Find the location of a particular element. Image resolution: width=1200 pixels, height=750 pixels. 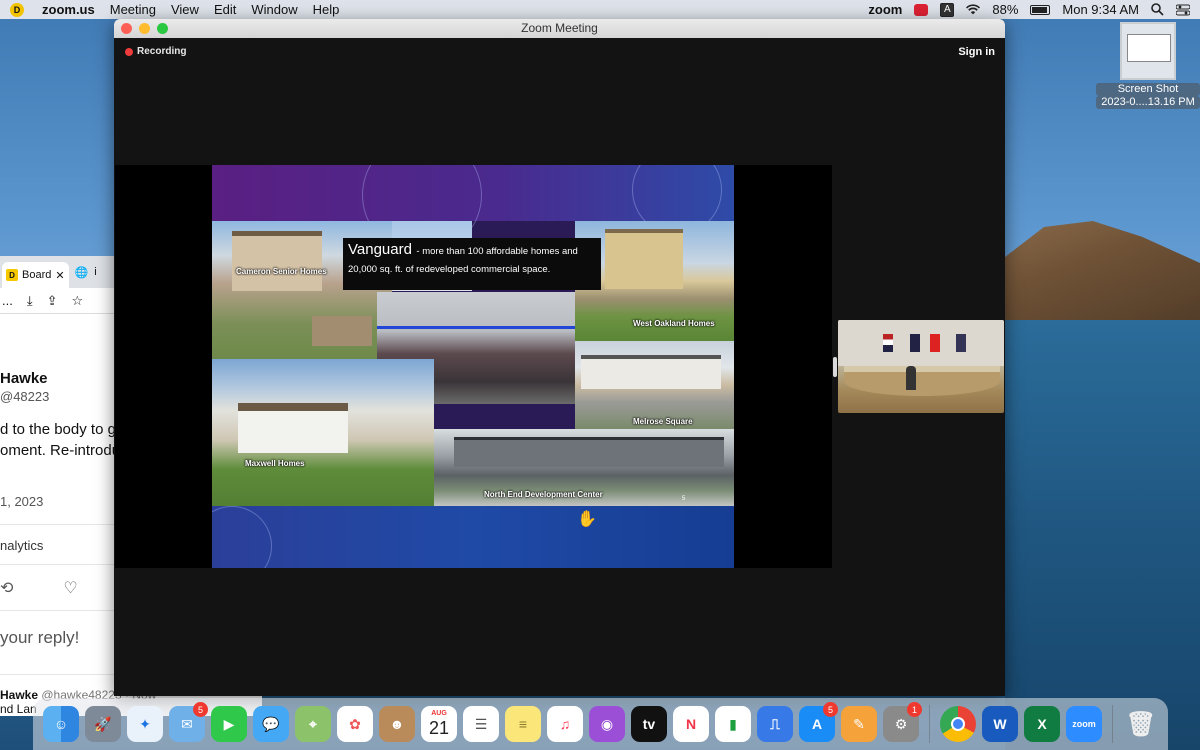

browser-tab-board: D Board ✕ is located at coordinates (35, 275).